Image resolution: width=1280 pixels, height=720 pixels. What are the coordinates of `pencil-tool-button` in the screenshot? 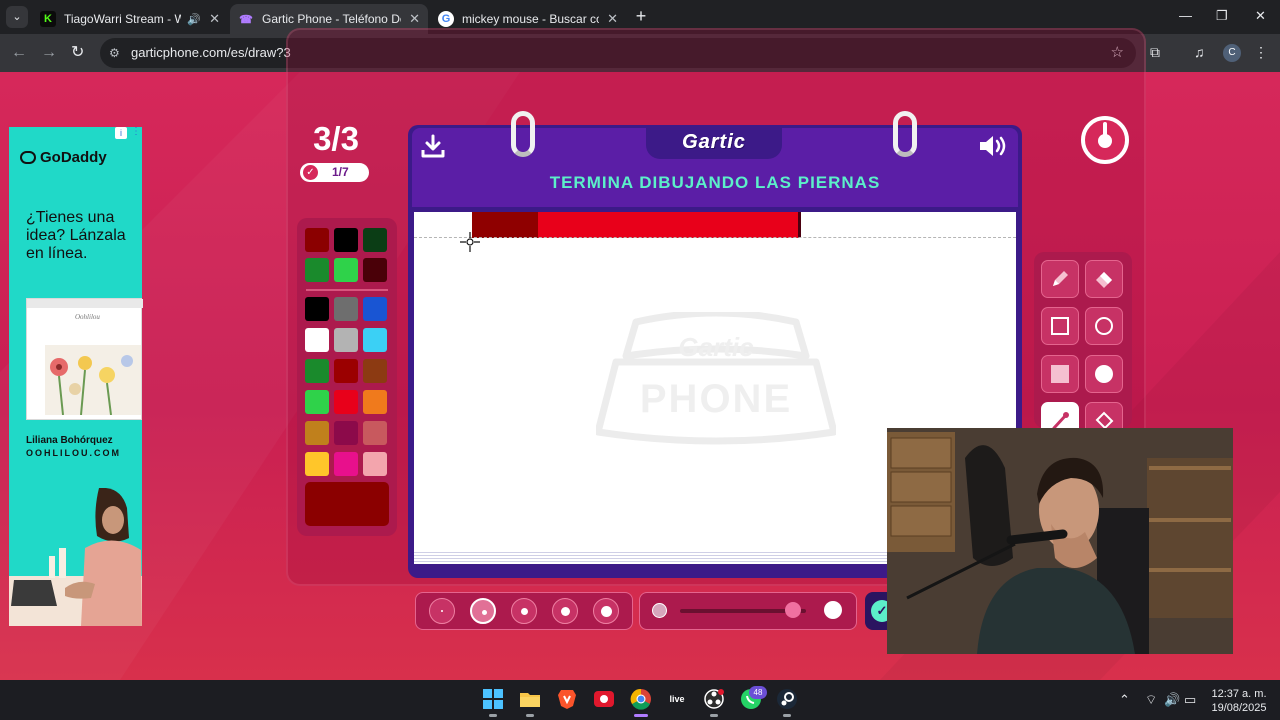 It's located at (1060, 279).